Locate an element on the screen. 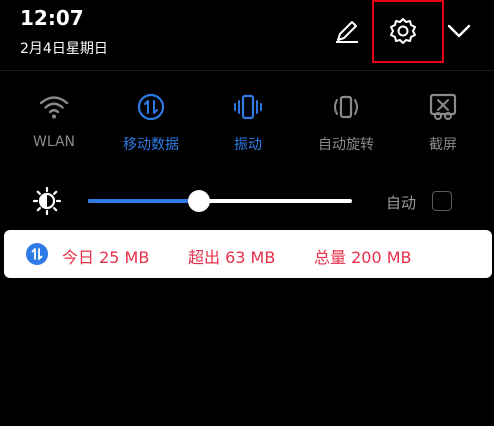 This screenshot has width=494, height=426. data-usage-bar: 今日 25 MB 超出 63 MB 总量 200 MB is located at coordinates (248, 254).